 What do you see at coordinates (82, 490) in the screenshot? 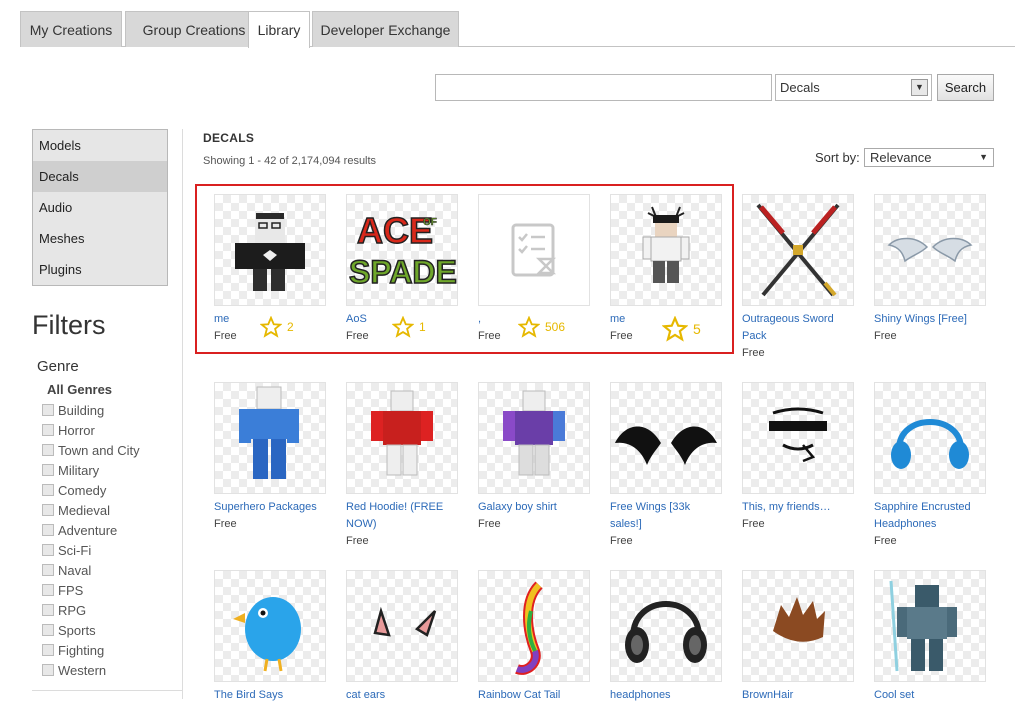
I see `genre-label: Comedy` at bounding box center [82, 490].